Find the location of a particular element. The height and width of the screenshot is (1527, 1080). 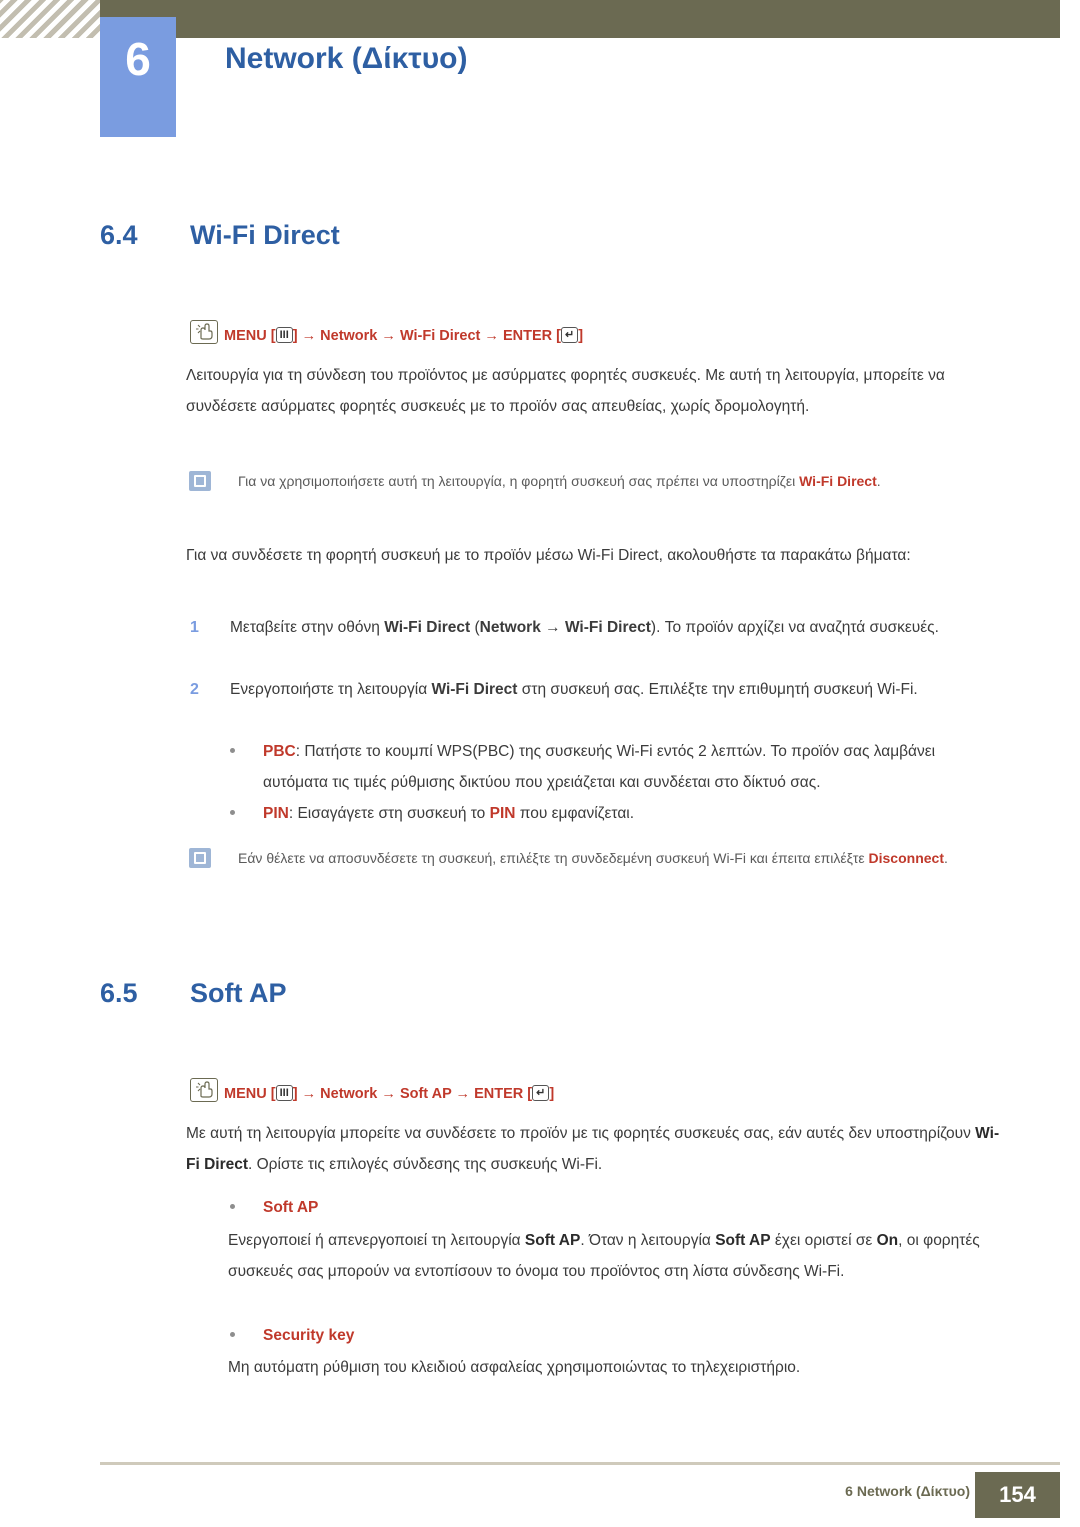

soft-ap-desc-bold-on: On is located at coordinates (887, 1240).